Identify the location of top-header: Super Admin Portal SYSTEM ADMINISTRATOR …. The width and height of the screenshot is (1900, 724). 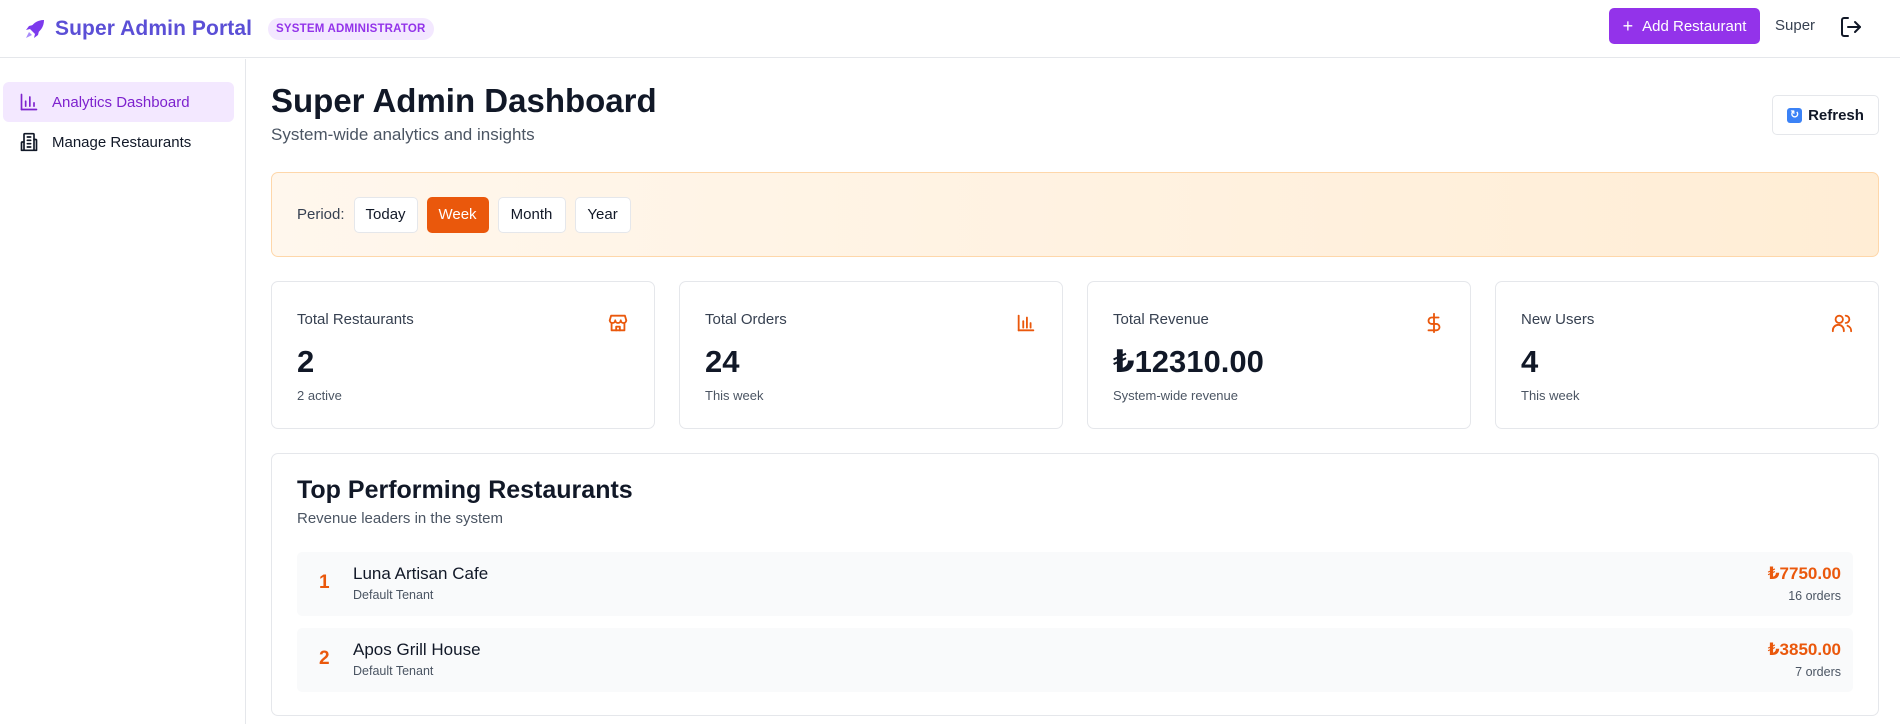
(950, 29).